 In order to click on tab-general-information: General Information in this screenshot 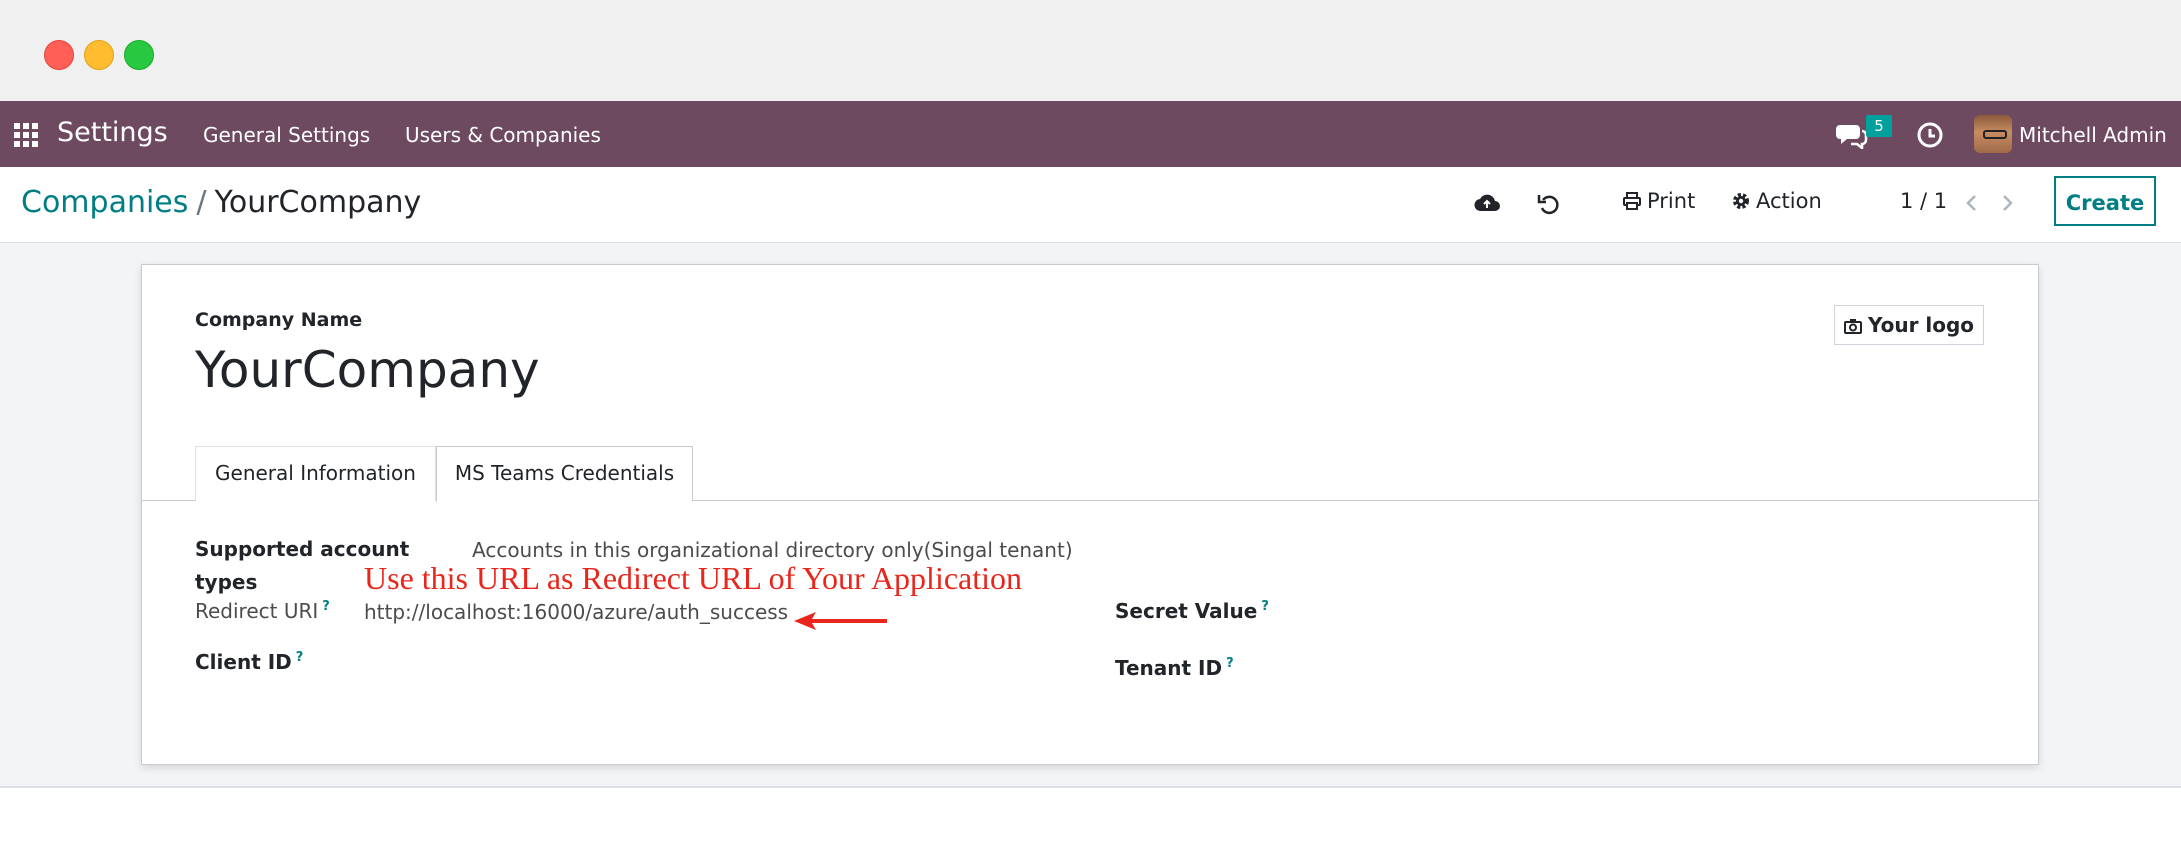, I will do `click(315, 473)`.